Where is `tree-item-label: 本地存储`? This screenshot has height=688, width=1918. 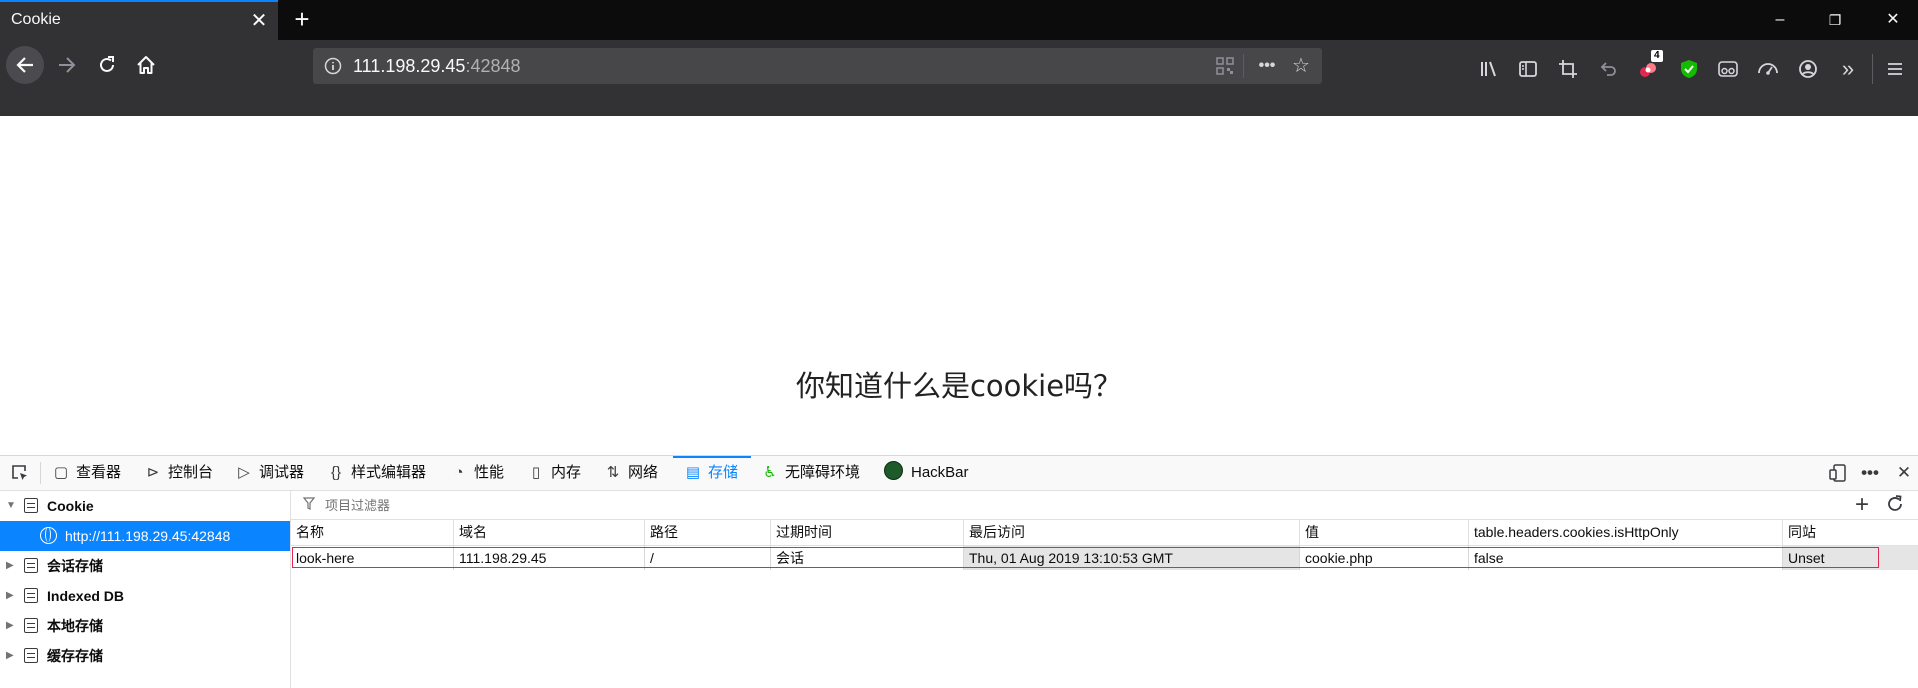 tree-item-label: 本地存储 is located at coordinates (75, 626).